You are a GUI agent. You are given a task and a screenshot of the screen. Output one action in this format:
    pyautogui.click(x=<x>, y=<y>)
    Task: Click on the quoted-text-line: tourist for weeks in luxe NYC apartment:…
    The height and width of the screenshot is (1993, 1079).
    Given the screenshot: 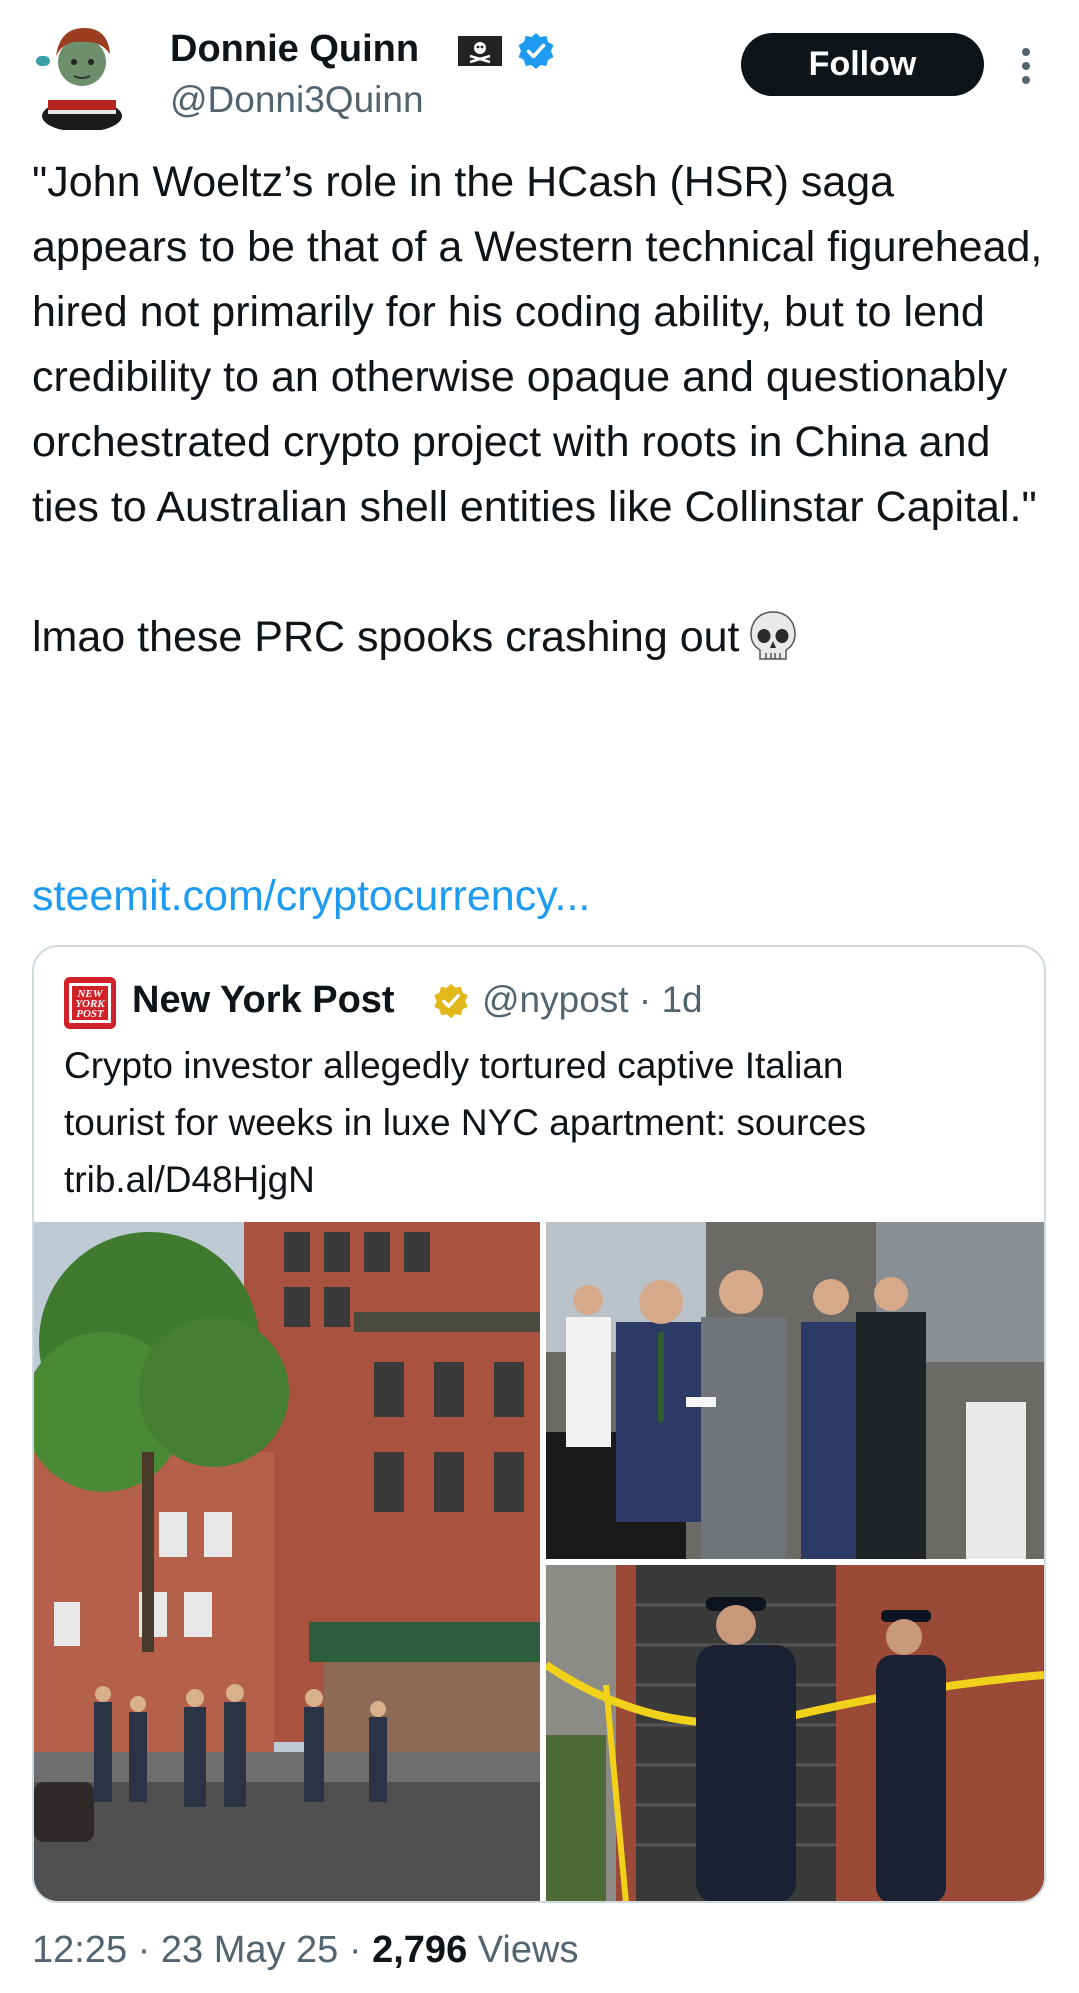 What is the action you would take?
    pyautogui.click(x=465, y=1122)
    